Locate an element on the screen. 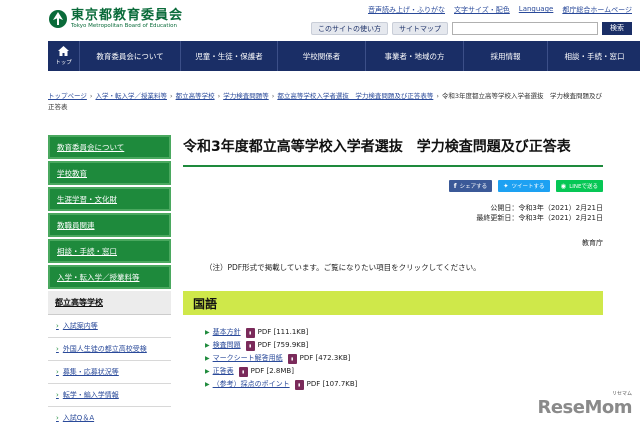  search-button: 検索 is located at coordinates (617, 28).